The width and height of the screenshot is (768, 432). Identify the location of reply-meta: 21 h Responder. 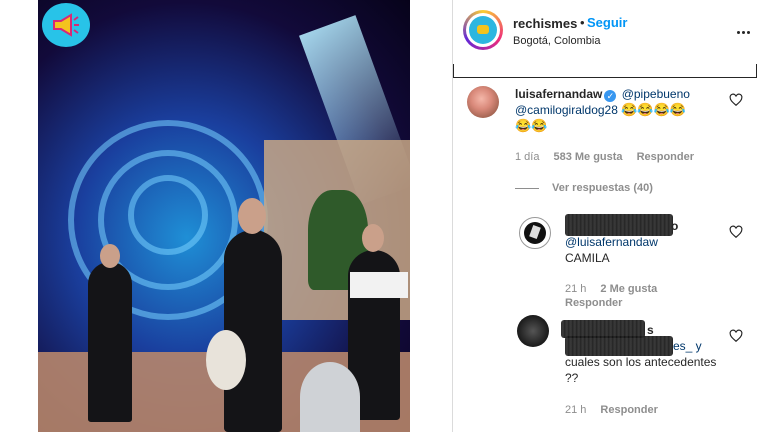
(618, 410).